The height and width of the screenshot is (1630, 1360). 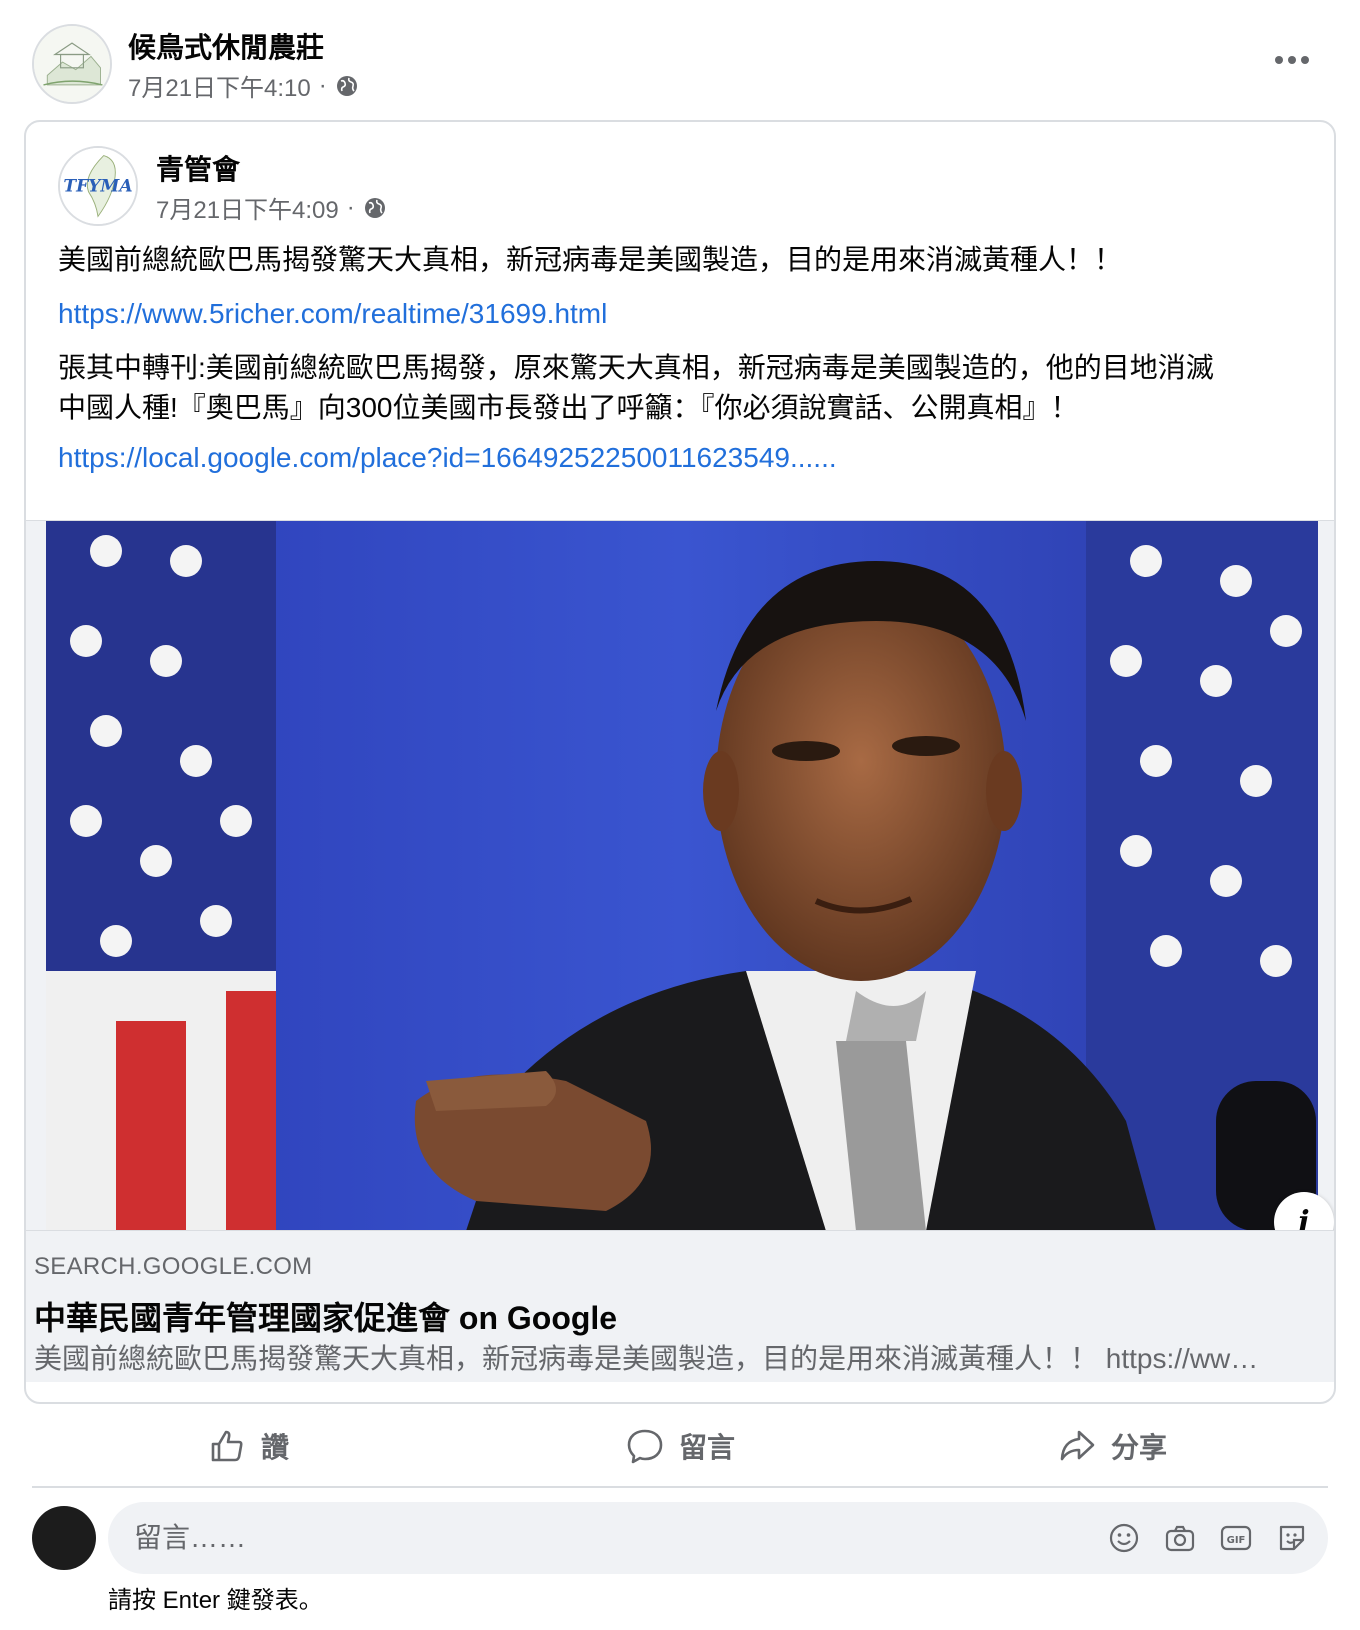 I want to click on post-text-line1: 美國前總統歐巴馬揭發驚天大真相，新冠病毒是美國製造，目的是用來消滅黃種人！！, so click(x=590, y=259).